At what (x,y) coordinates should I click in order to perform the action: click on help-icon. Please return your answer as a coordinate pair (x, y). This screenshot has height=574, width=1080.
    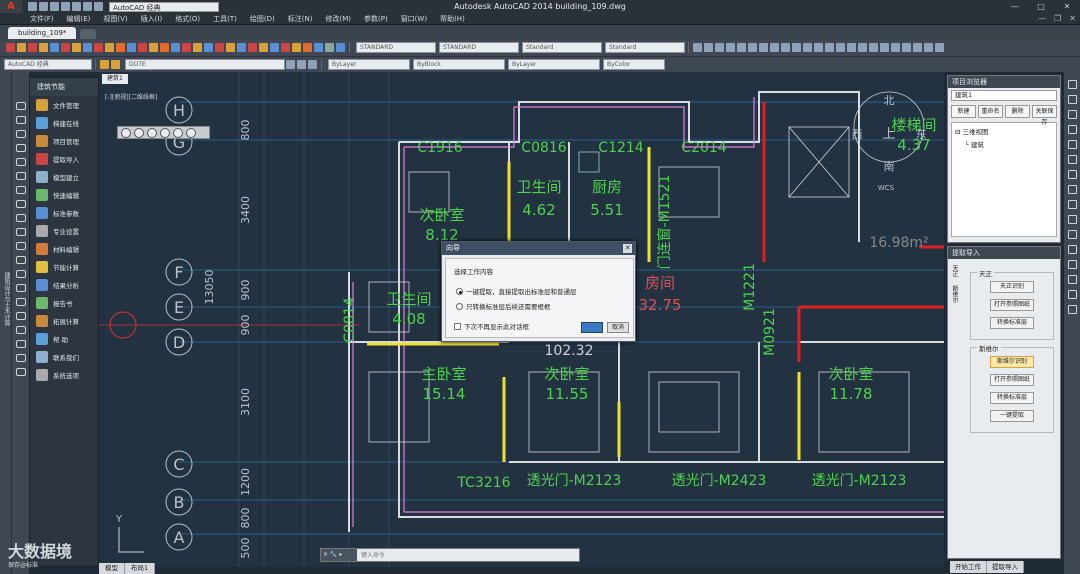
    Looking at the image, I should click on (939, 47).